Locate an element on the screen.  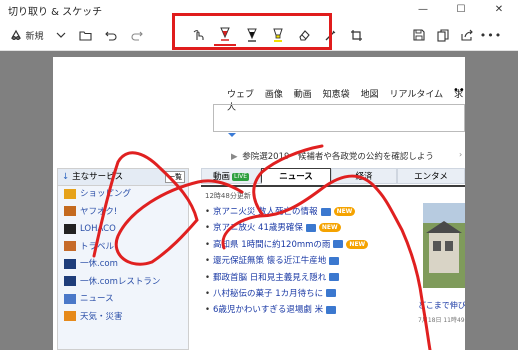
nav-chiebukuro: 知恵袋 is located at coordinates (336, 95).